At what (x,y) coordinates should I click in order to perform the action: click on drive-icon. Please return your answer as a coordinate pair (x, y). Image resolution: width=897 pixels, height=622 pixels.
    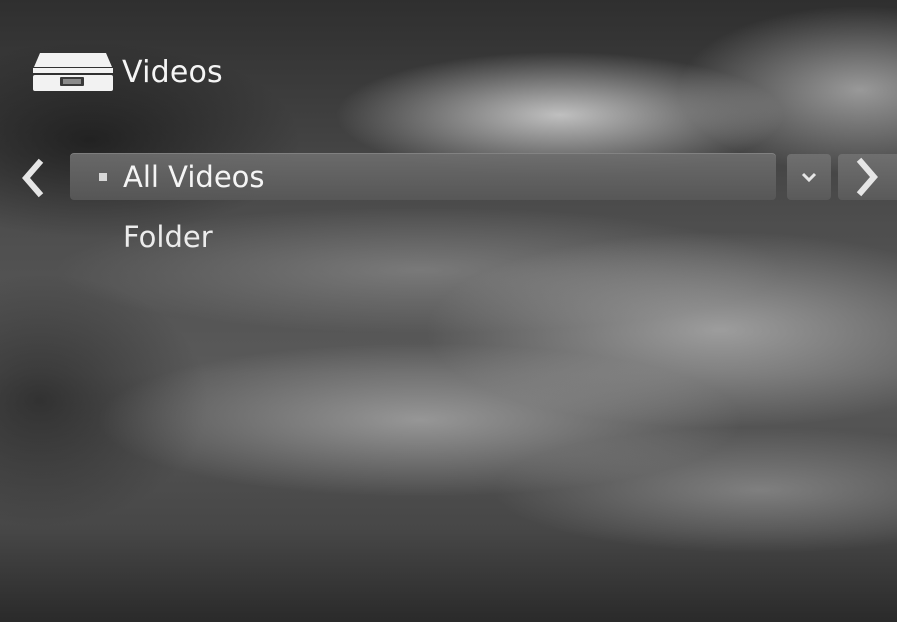
    Looking at the image, I should click on (73, 72).